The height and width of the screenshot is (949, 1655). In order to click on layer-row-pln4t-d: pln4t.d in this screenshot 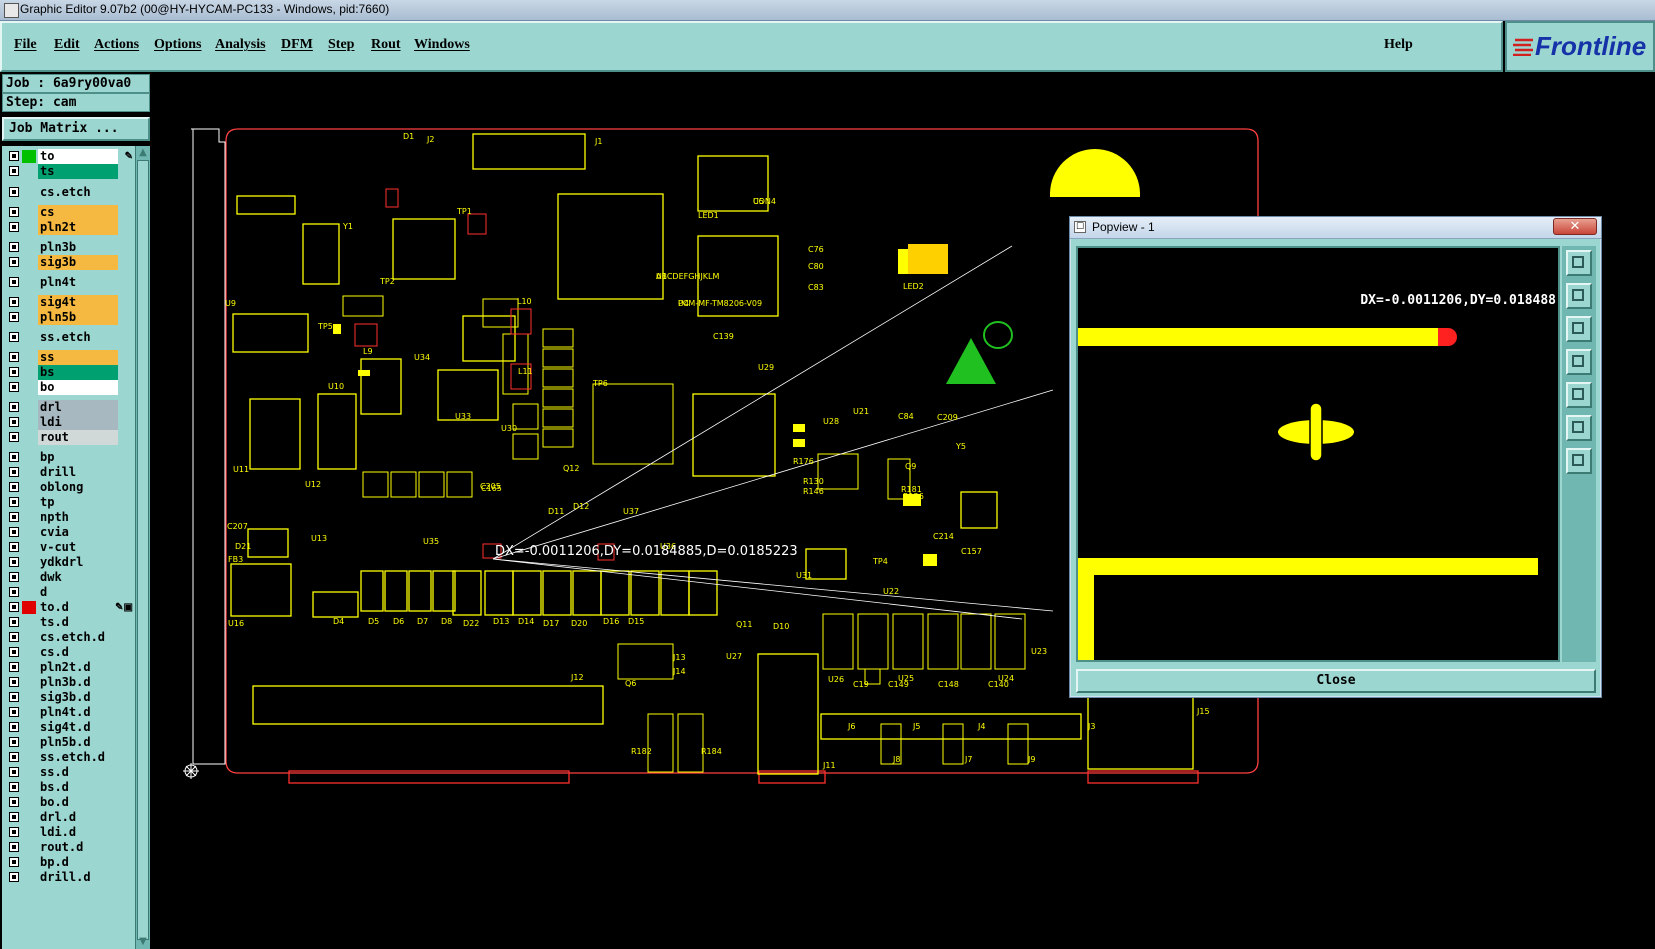, I will do `click(68, 712)`.